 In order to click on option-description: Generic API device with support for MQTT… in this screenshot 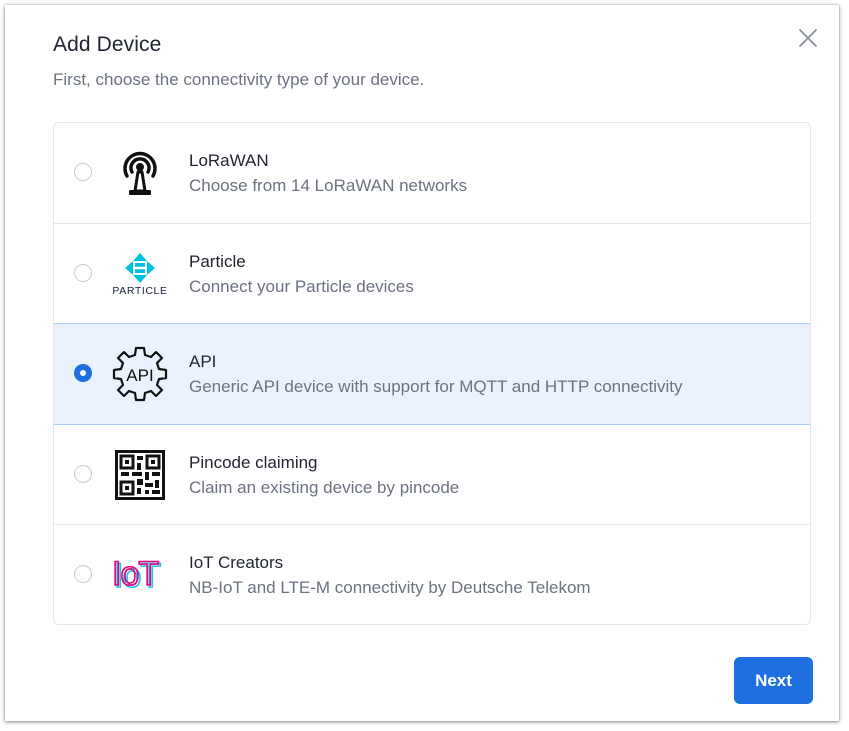, I will do `click(436, 387)`.